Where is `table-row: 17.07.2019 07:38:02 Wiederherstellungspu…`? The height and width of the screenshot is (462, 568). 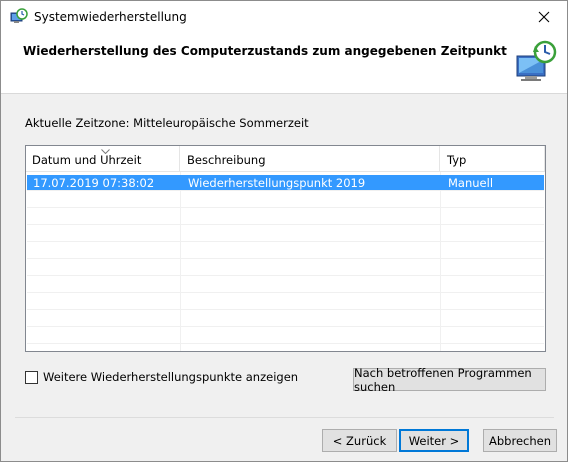 table-row: 17.07.2019 07:38:02 Wiederherstellungspu… is located at coordinates (285, 183).